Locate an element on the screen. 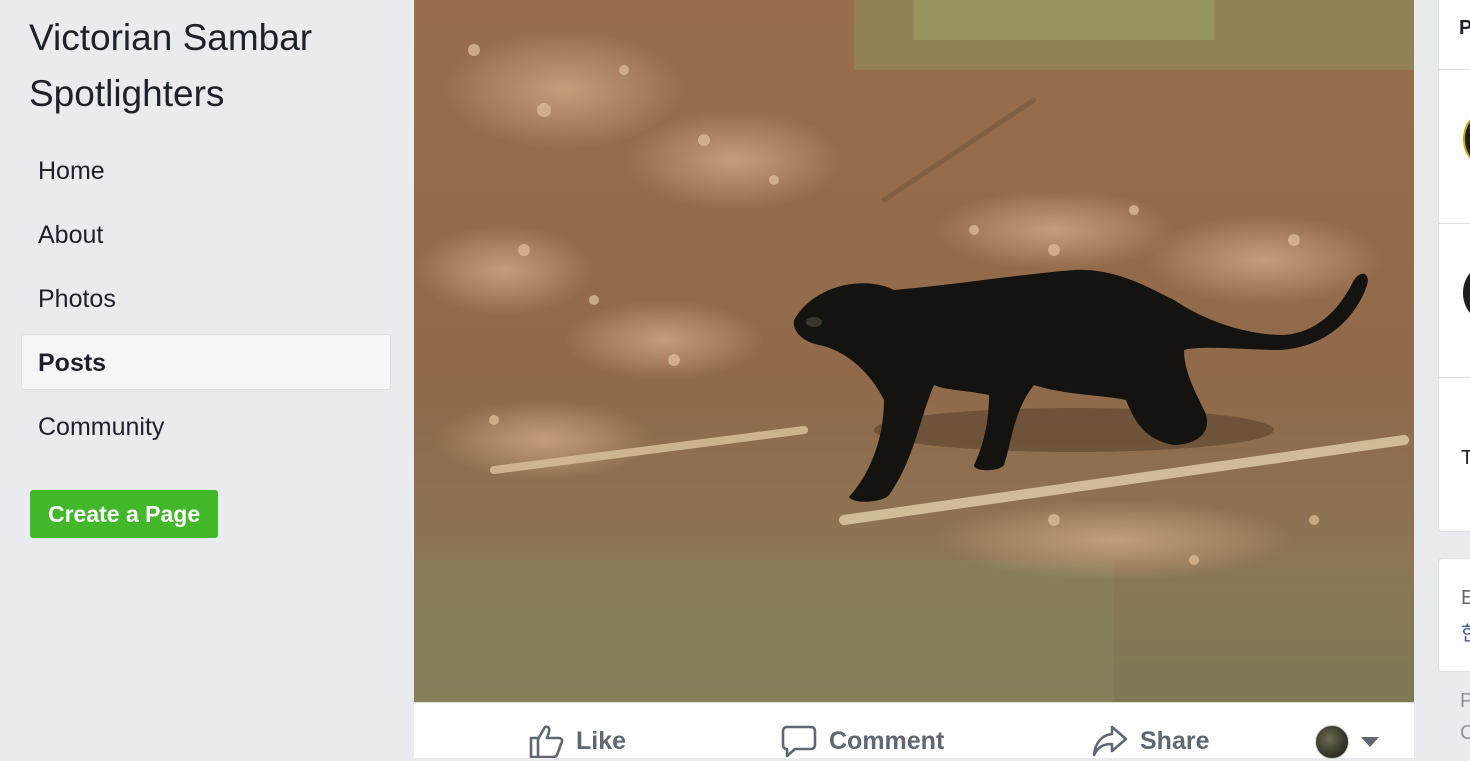 This screenshot has height=761, width=1470. comment-label: Comment is located at coordinates (887, 740).